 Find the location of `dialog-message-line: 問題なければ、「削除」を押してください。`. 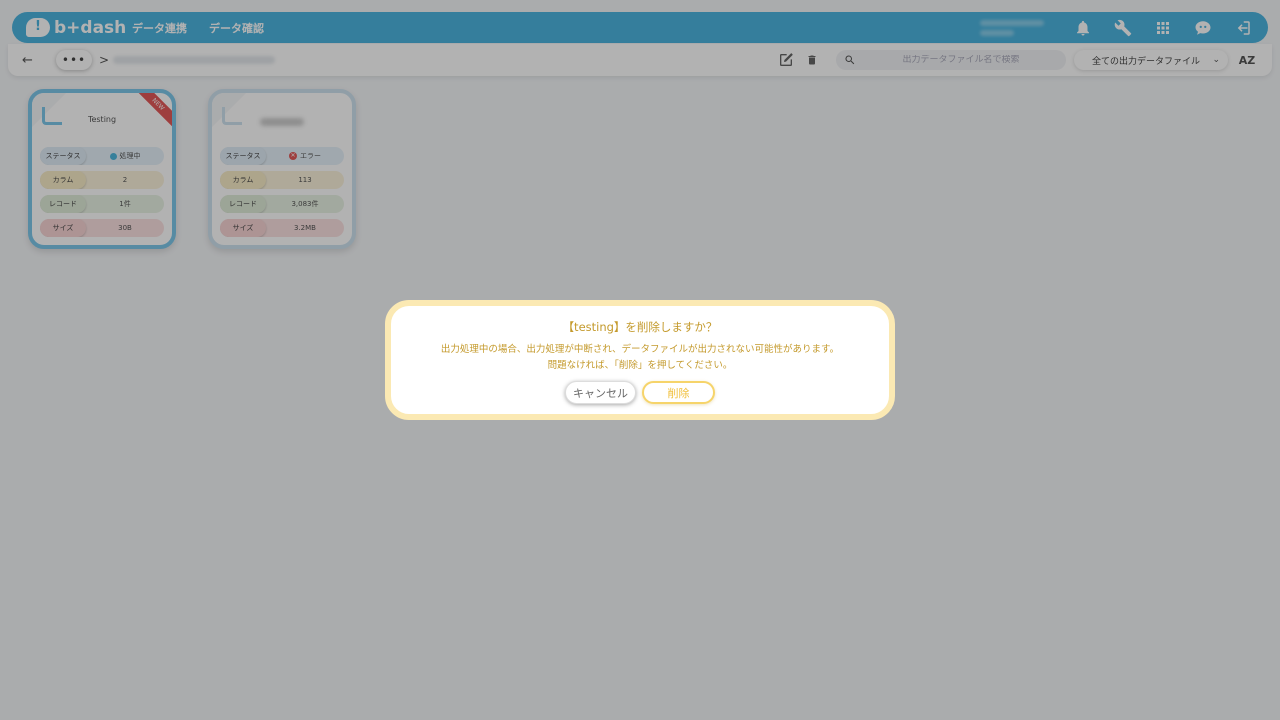

dialog-message-line: 問題なければ、「削除」を押してください。 is located at coordinates (640, 365).